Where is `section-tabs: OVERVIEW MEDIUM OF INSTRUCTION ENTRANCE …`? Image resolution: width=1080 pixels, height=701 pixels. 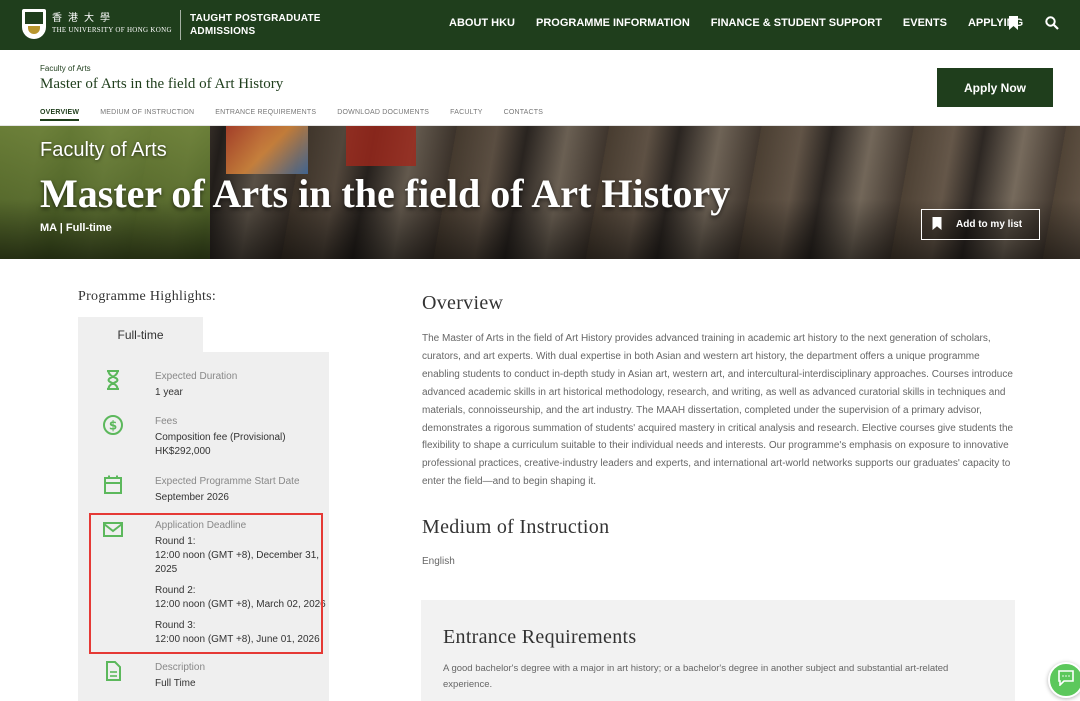 section-tabs: OVERVIEW MEDIUM OF INSTRUCTION ENTRANCE … is located at coordinates (302, 115).